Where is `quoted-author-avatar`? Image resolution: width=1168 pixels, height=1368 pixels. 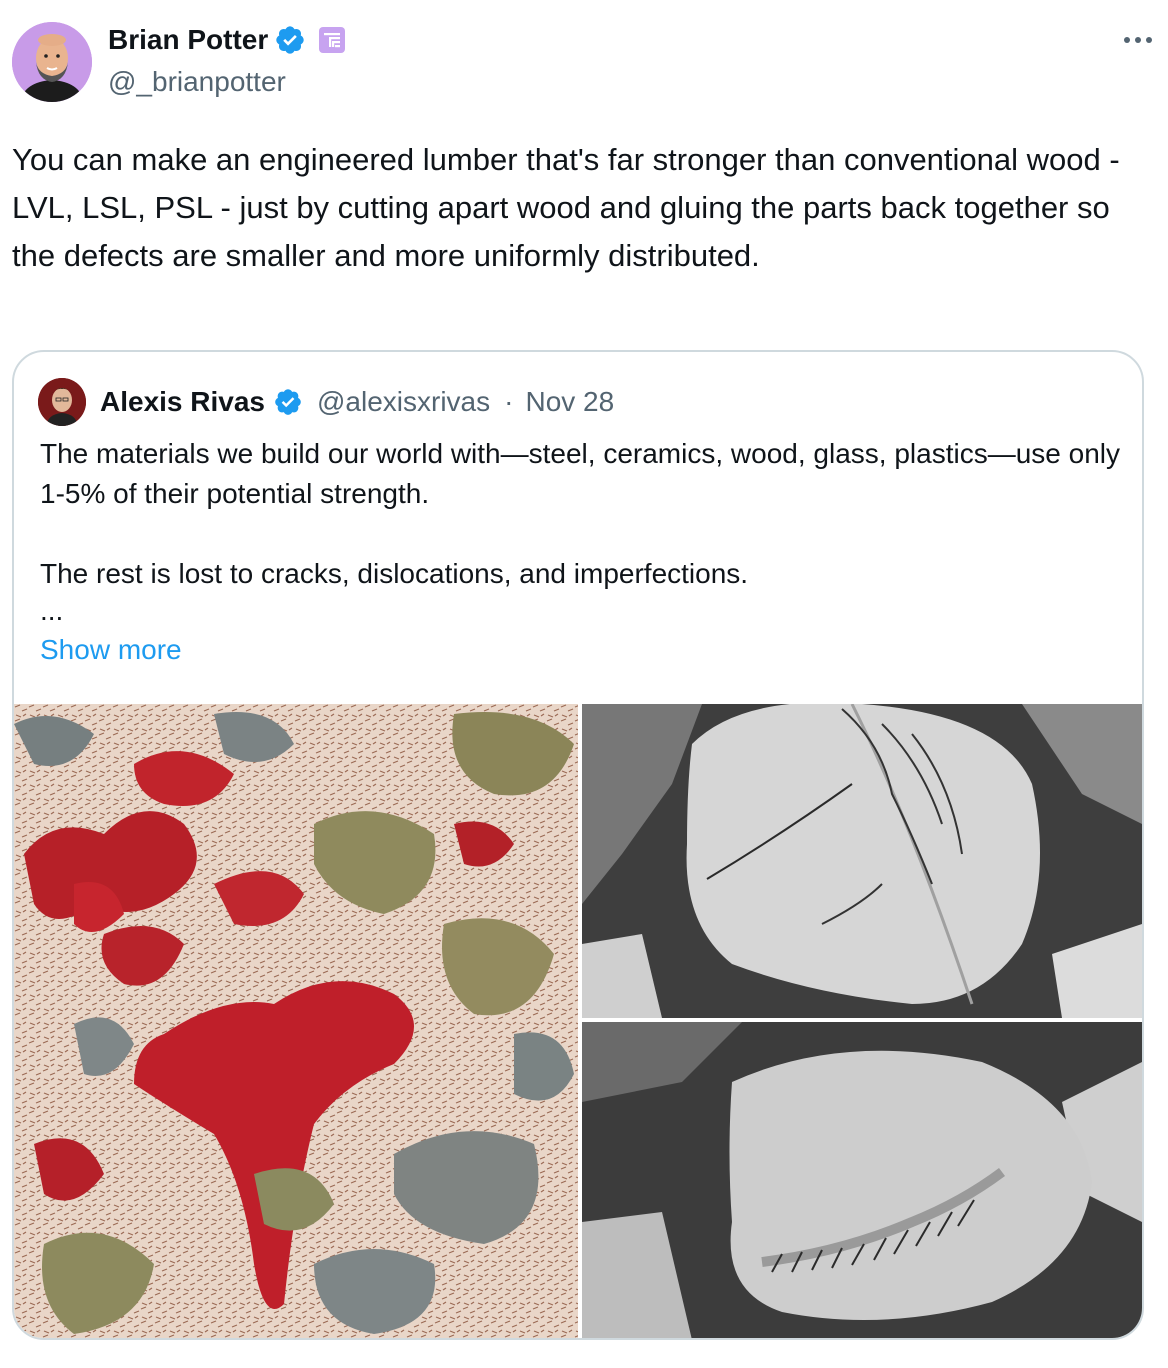 quoted-author-avatar is located at coordinates (62, 402).